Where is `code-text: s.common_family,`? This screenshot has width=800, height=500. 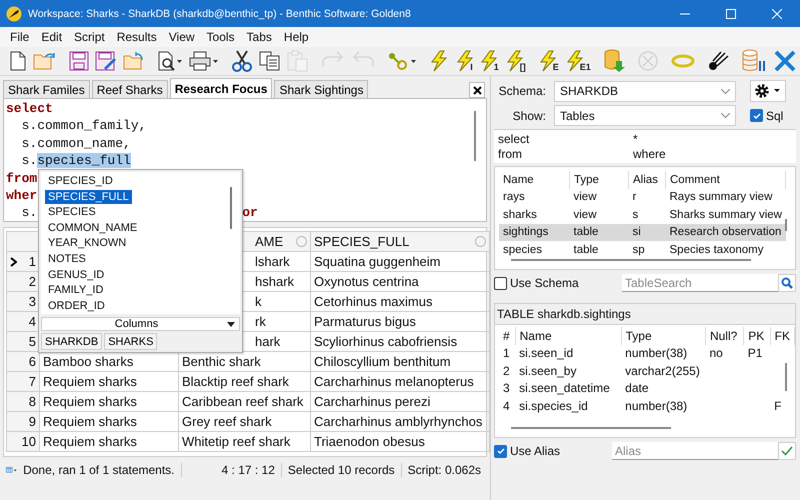
code-text: s.common_family, is located at coordinates (83, 126).